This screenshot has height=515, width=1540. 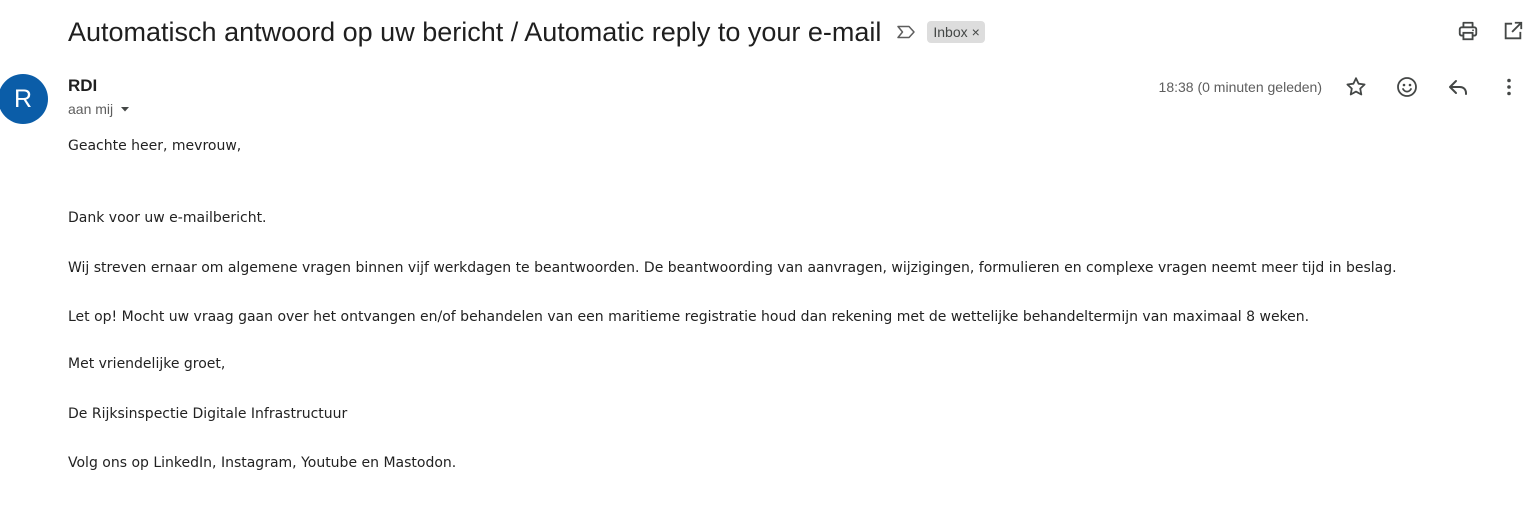 What do you see at coordinates (1355, 87) in the screenshot?
I see `star-icon` at bounding box center [1355, 87].